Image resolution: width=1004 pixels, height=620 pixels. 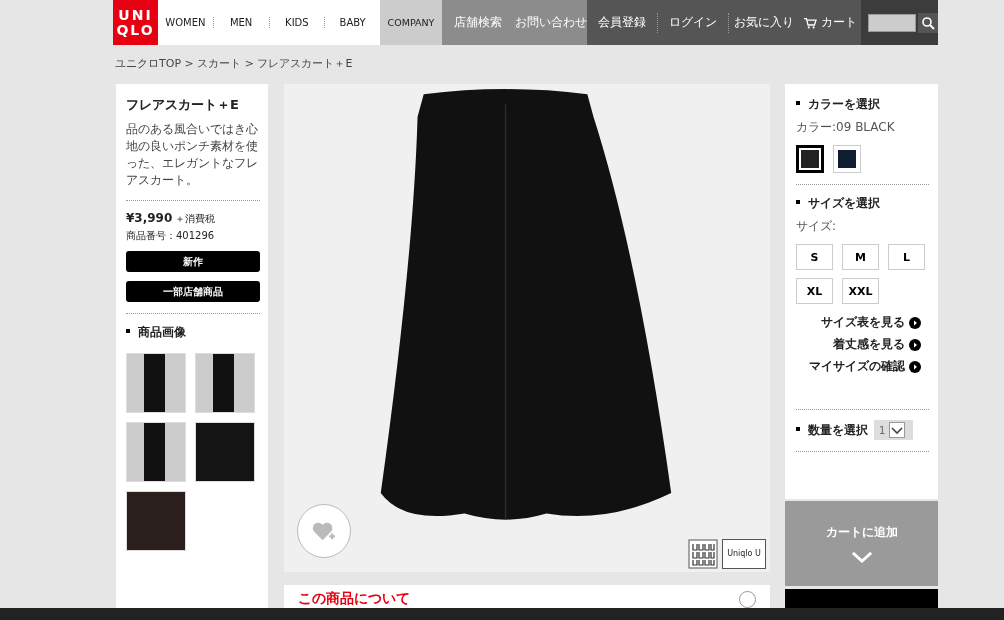 I want to click on price: ¥3,990, so click(x=149, y=218).